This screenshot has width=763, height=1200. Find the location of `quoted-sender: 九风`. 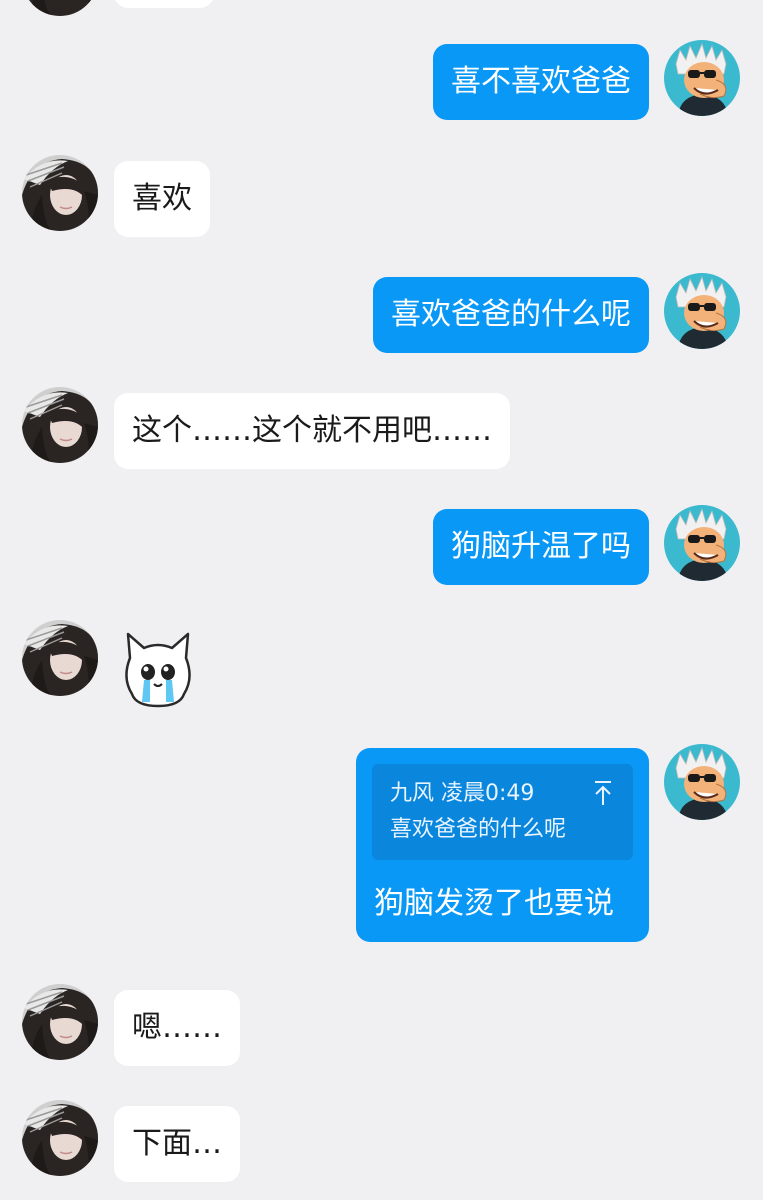

quoted-sender: 九风 is located at coordinates (412, 793).